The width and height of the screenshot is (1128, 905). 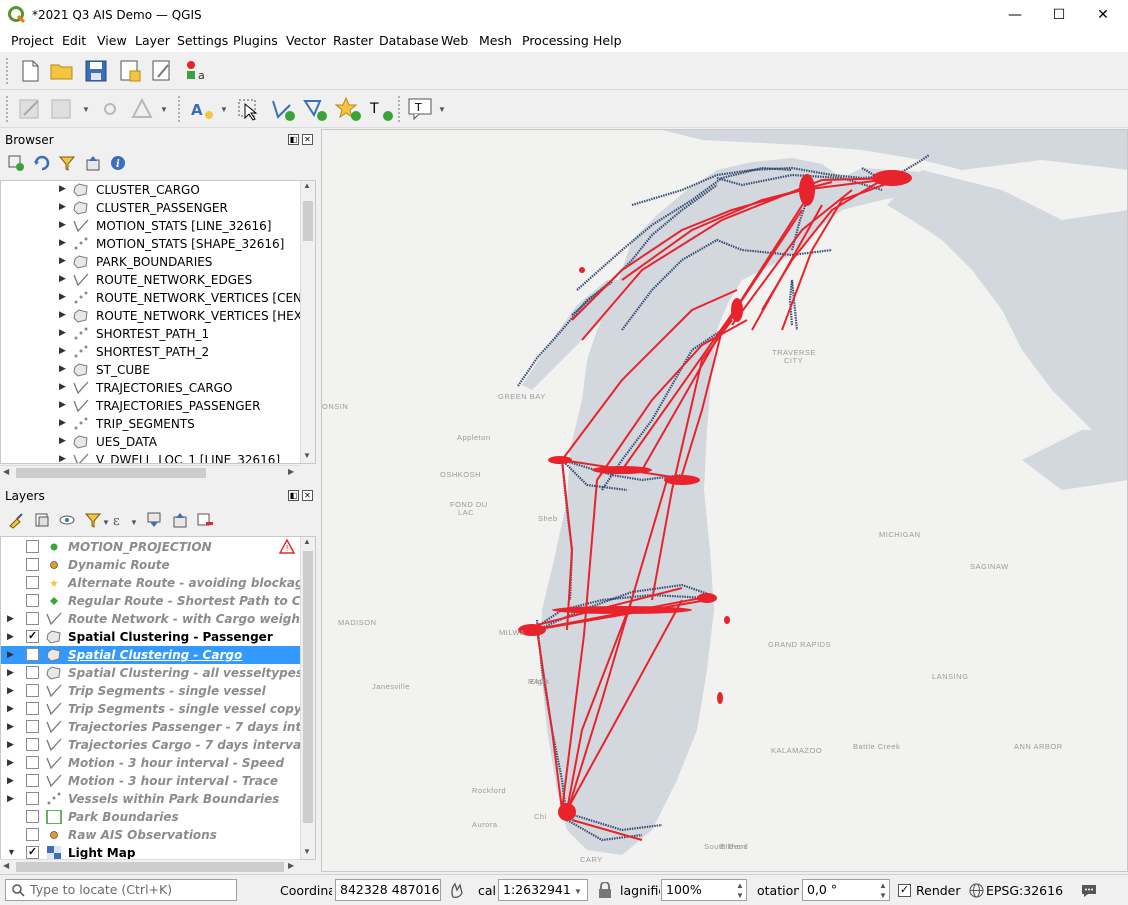 What do you see at coordinates (307, 851) in the screenshot?
I see `scroll-down-icon: ▼` at bounding box center [307, 851].